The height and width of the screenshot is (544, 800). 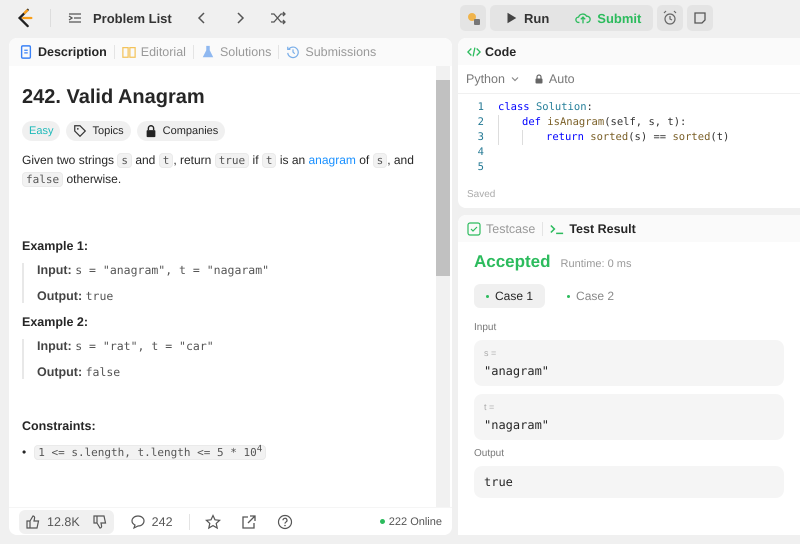 I want to click on checkbox-icon, so click(x=474, y=229).